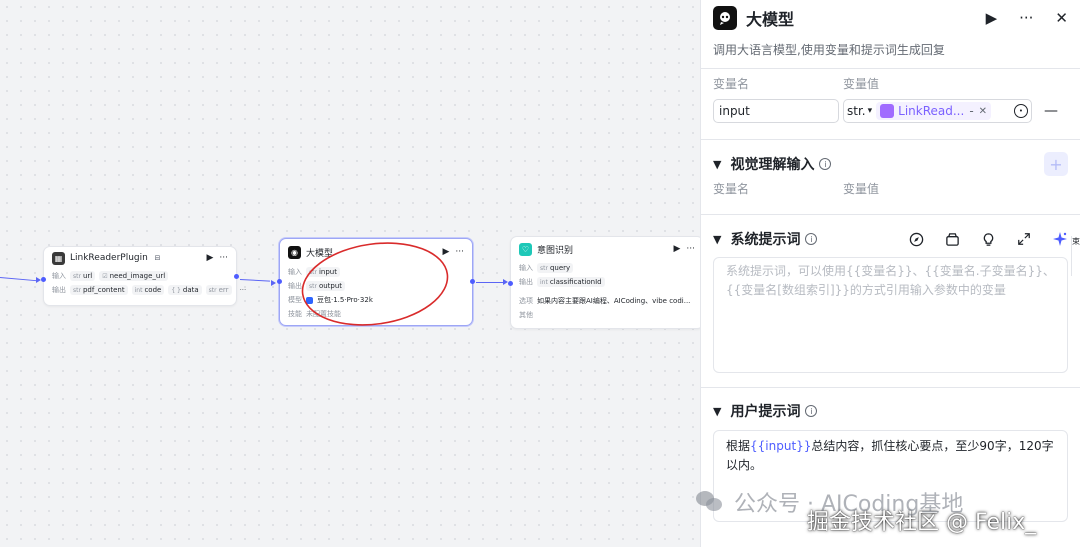 This screenshot has height=547, width=1080. I want to click on ai-sparkle-icon, so click(1060, 239).